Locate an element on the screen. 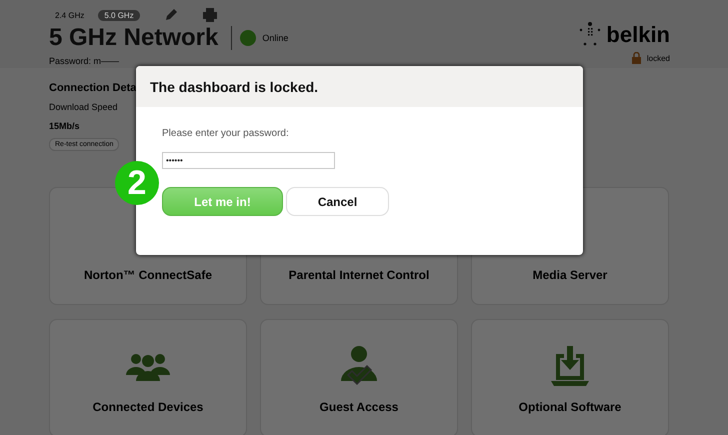 Image resolution: width=728 pixels, height=435 pixels. password-text: Password: m—— is located at coordinates (84, 61).